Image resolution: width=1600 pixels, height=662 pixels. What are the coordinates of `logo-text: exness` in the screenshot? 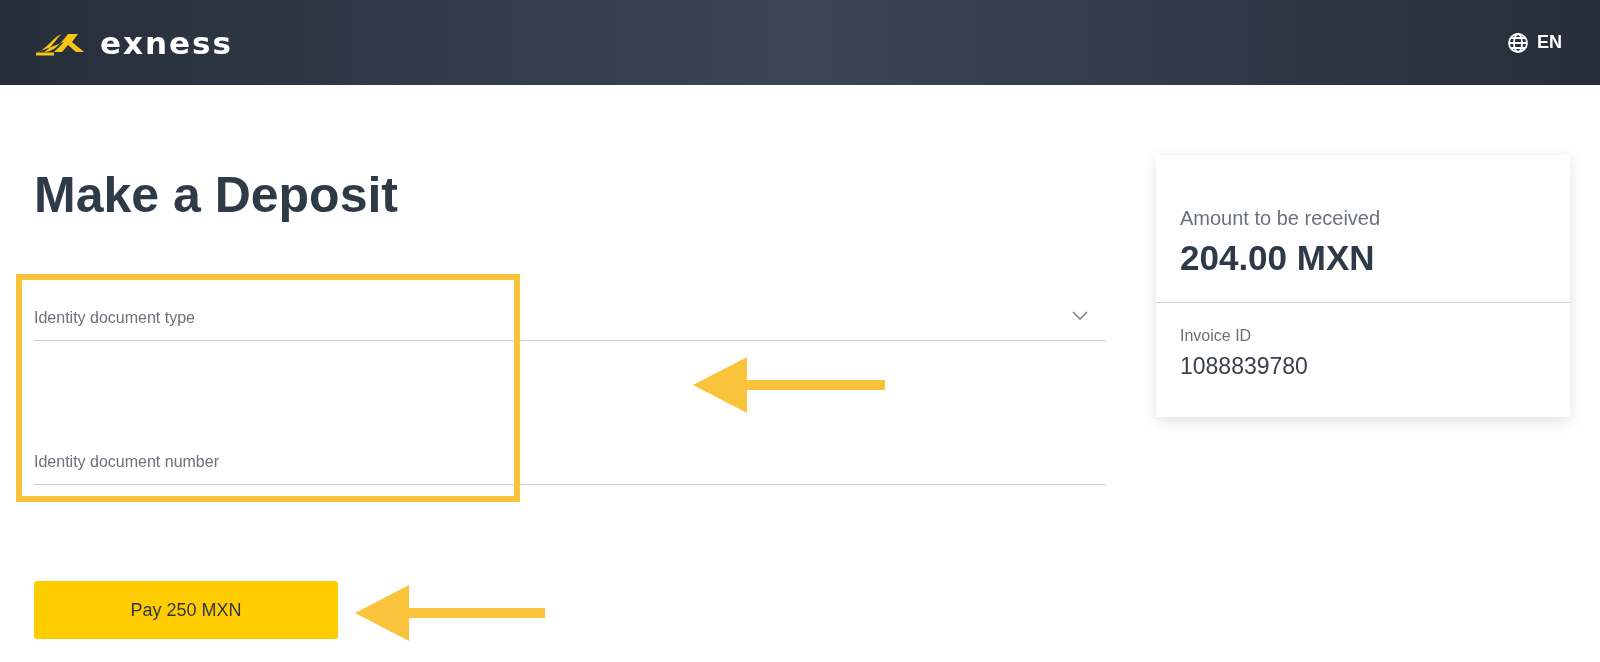 It's located at (167, 42).